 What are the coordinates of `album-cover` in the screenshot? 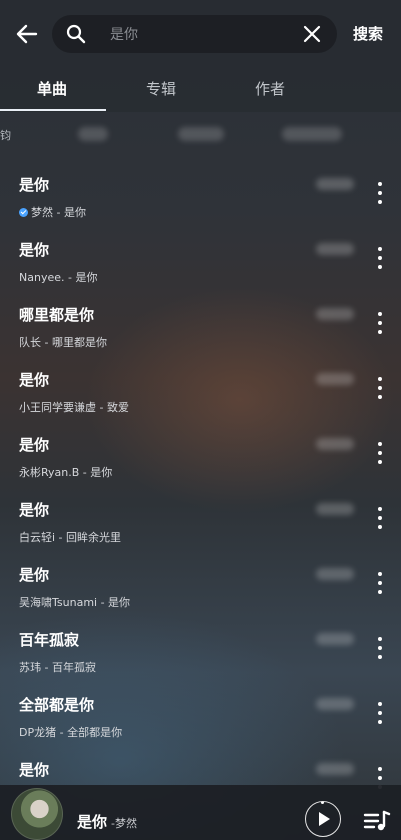 It's located at (37, 814).